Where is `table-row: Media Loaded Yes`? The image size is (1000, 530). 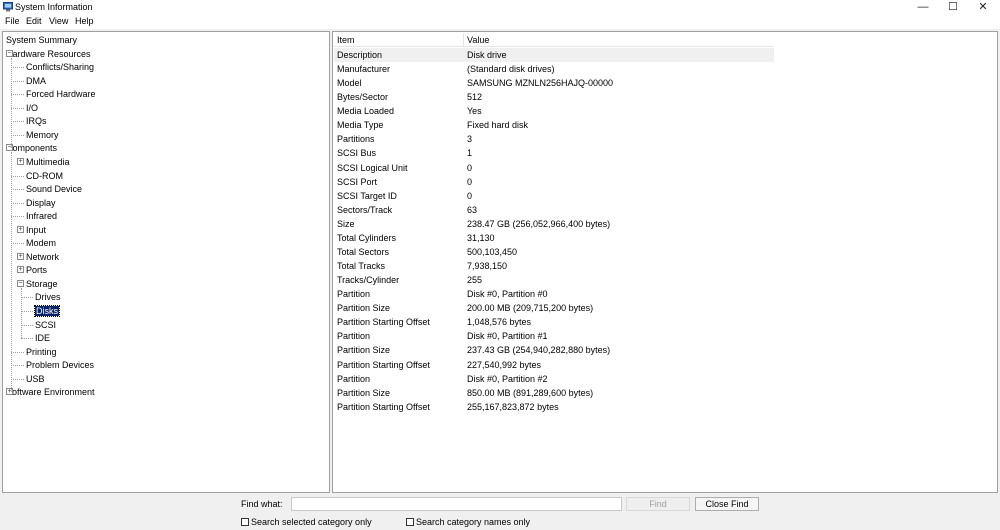
table-row: Media Loaded Yes is located at coordinates (554, 111).